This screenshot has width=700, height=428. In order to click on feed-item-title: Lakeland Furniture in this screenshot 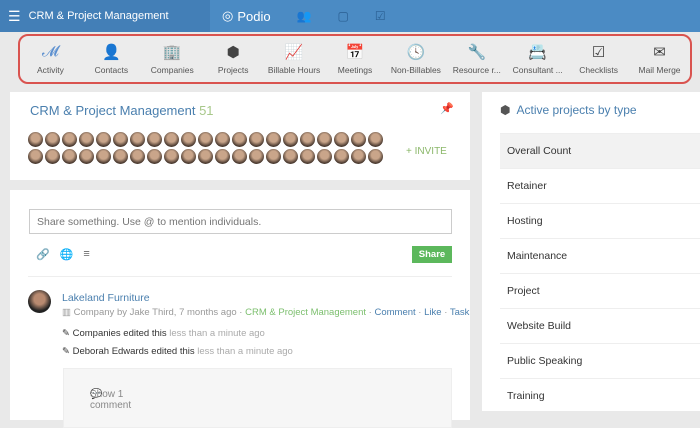, I will do `click(106, 298)`.